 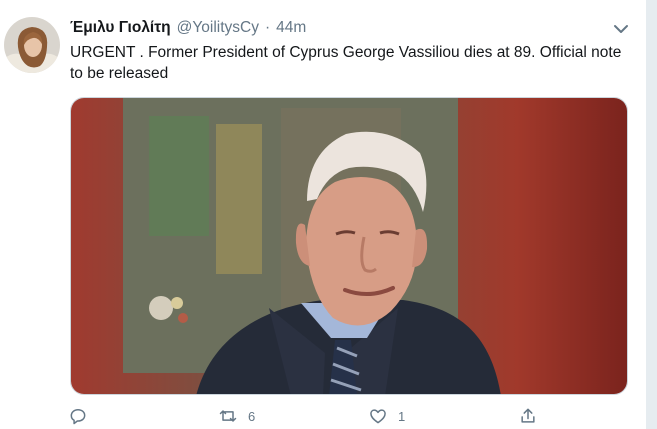 I want to click on chevron-down-icon, so click(x=621, y=29).